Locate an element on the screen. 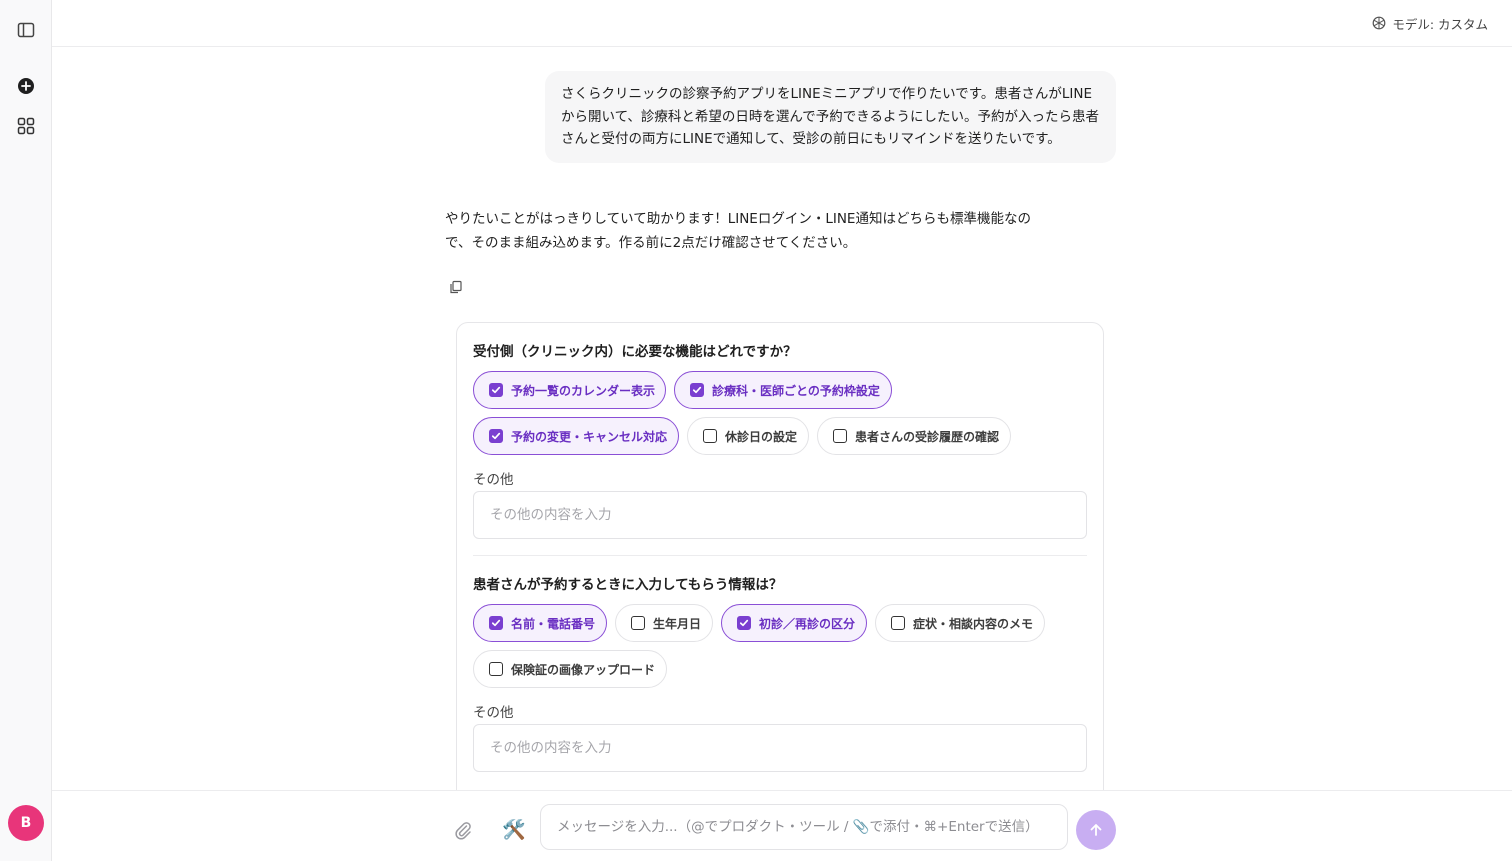  q2-option-5: 保険証の画像アップロード is located at coordinates (570, 669).